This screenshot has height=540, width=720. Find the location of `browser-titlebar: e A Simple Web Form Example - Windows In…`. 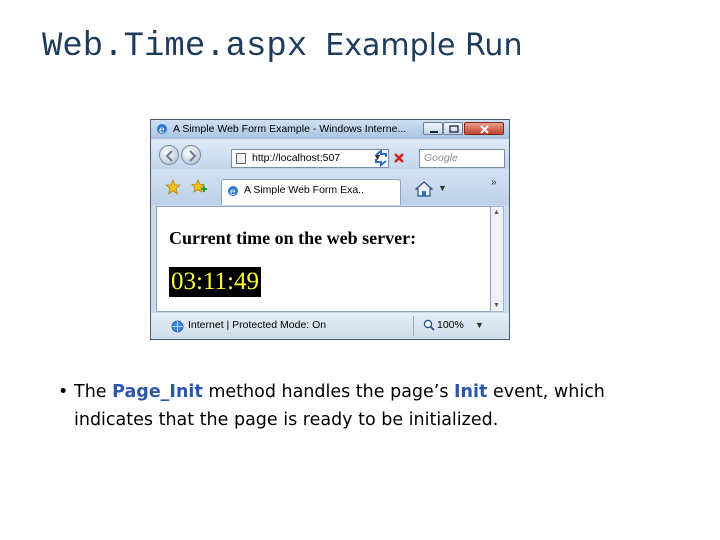

browser-titlebar: e A Simple Web Form Example - Windows In… is located at coordinates (330, 129).